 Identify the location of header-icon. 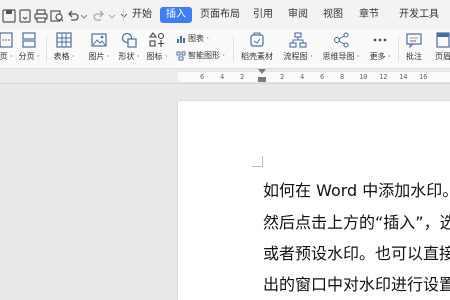
(443, 40).